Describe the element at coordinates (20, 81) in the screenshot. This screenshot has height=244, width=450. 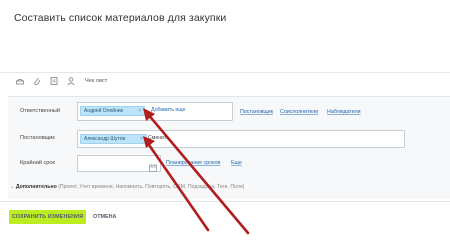
I see `eye-icon` at that location.